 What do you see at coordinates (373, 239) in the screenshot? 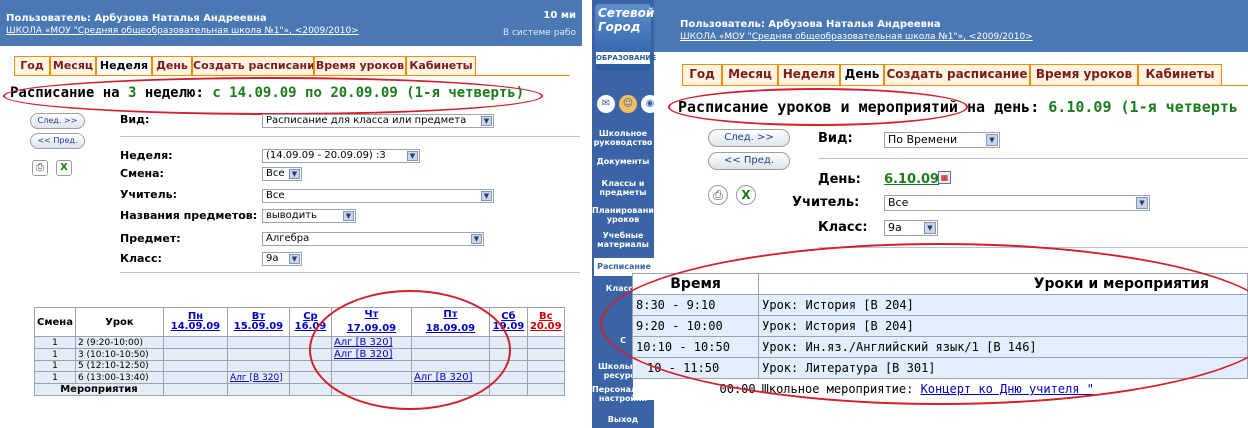
I see `subject-select: Алгебра ▼` at bounding box center [373, 239].